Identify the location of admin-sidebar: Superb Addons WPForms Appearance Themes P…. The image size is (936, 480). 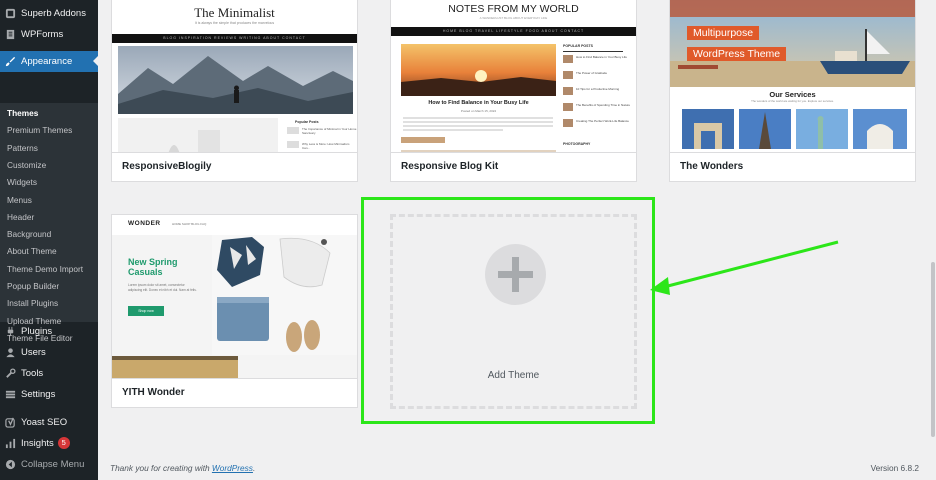
(49, 240).